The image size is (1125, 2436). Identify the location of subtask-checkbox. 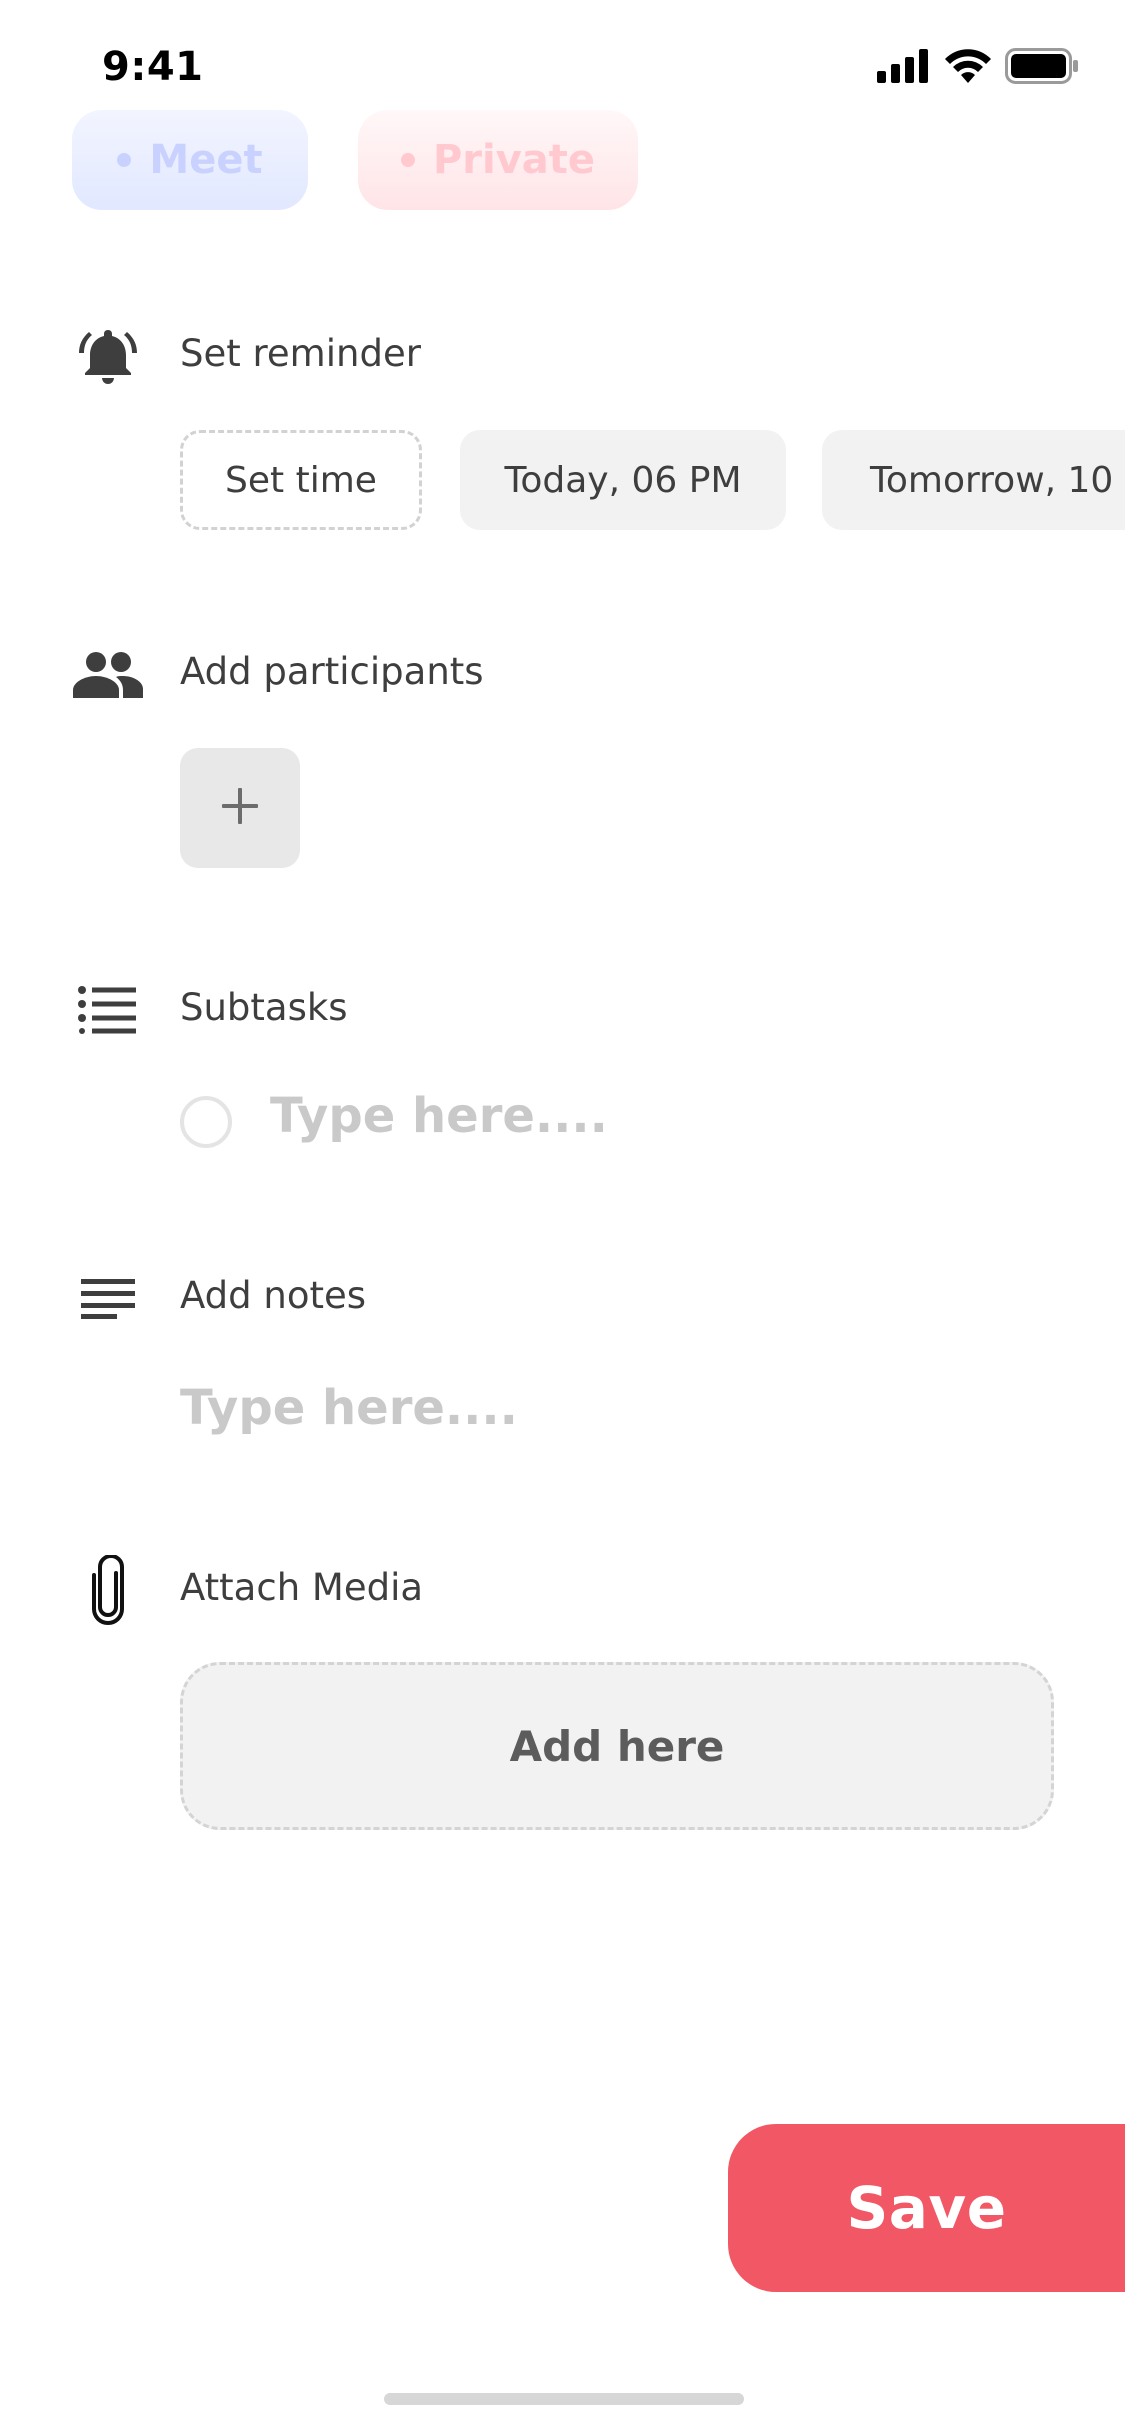
(206, 1122).